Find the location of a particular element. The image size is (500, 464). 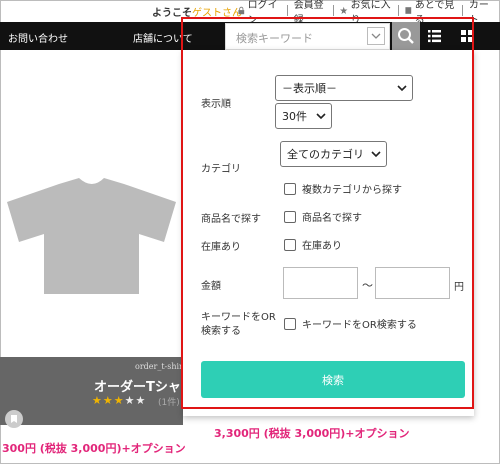

keyword-or-checkbox: キーワードをOR検索する is located at coordinates (350, 323).